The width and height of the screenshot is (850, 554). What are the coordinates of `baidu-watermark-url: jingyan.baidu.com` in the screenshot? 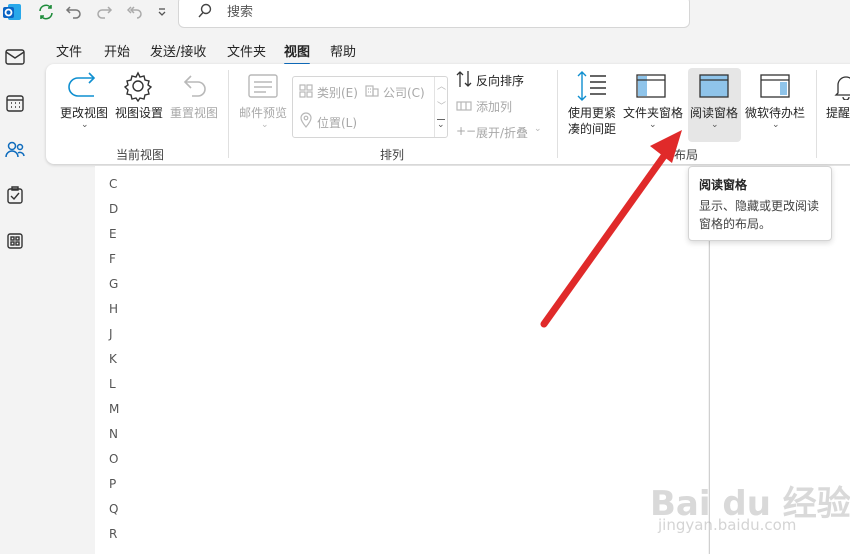 It's located at (727, 525).